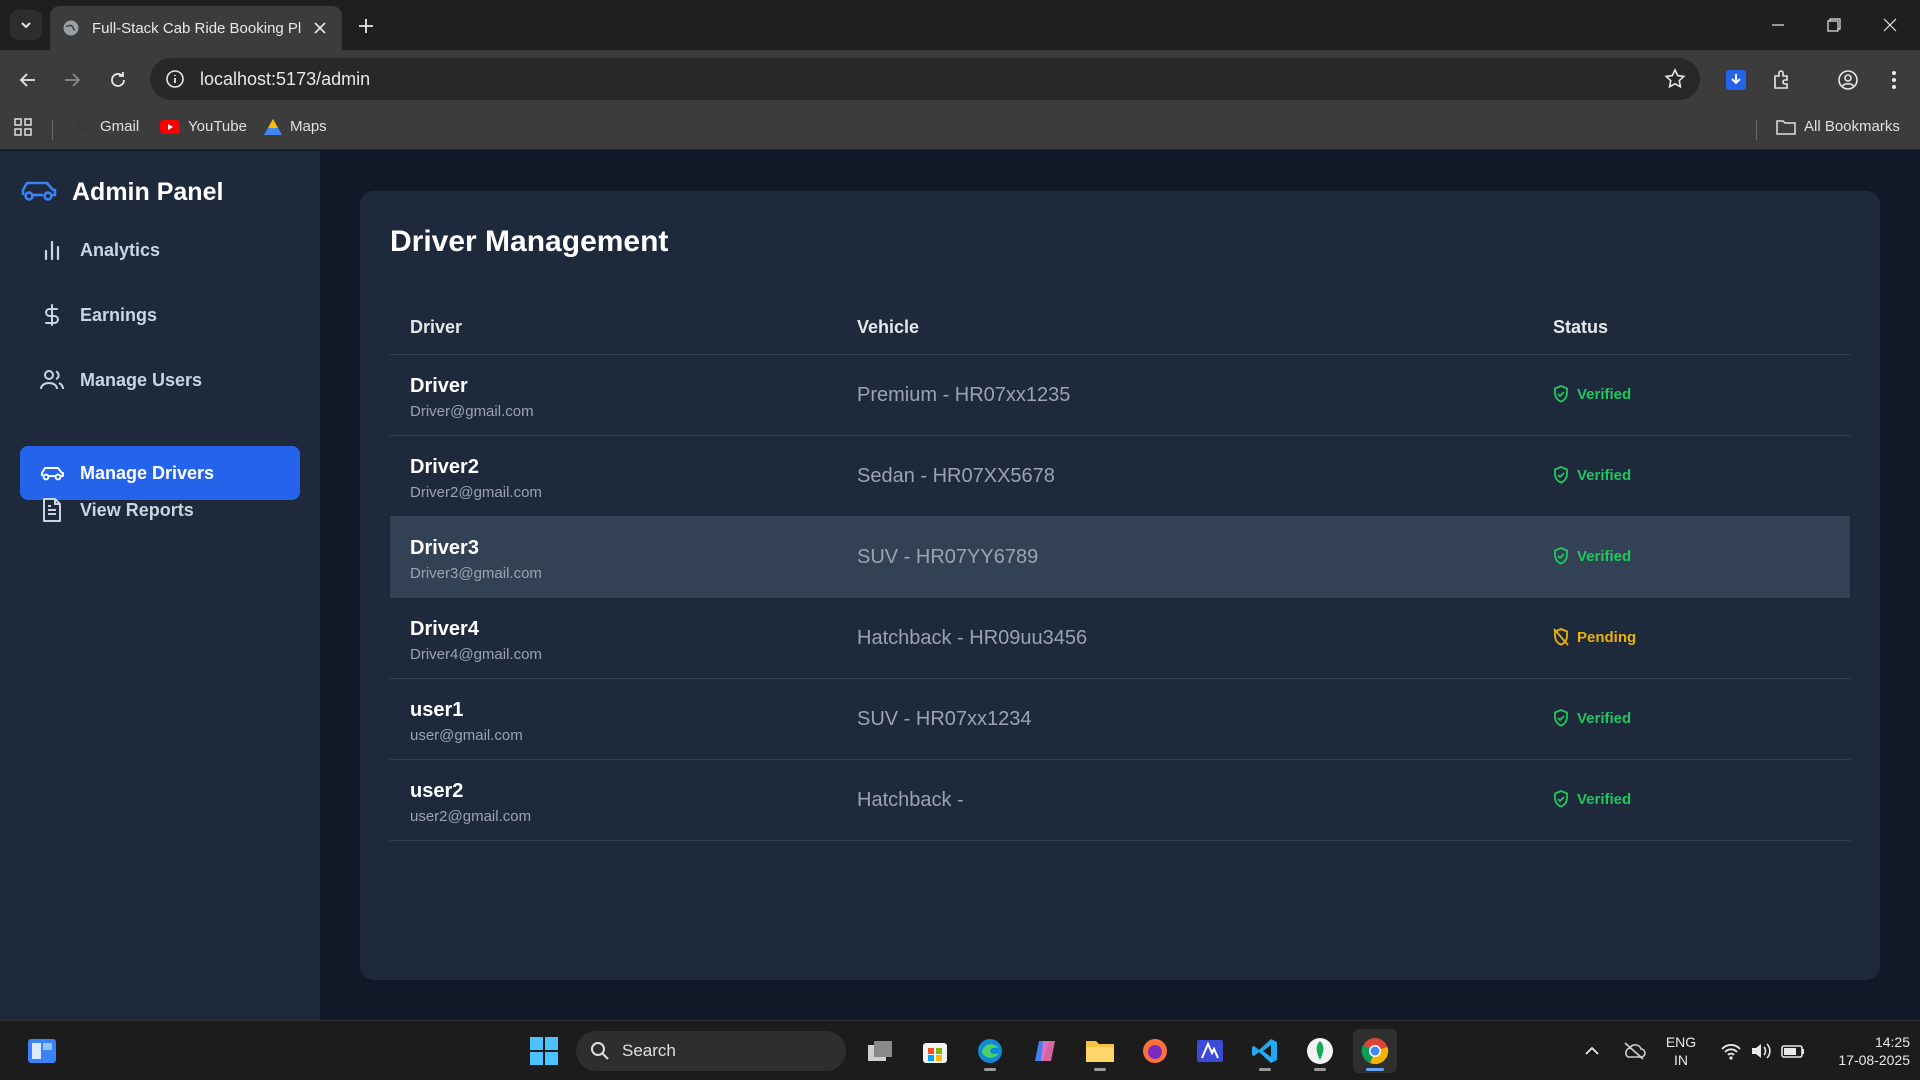 Image resolution: width=1920 pixels, height=1080 pixels. What do you see at coordinates (990, 1069) in the screenshot?
I see `running-indicator` at bounding box center [990, 1069].